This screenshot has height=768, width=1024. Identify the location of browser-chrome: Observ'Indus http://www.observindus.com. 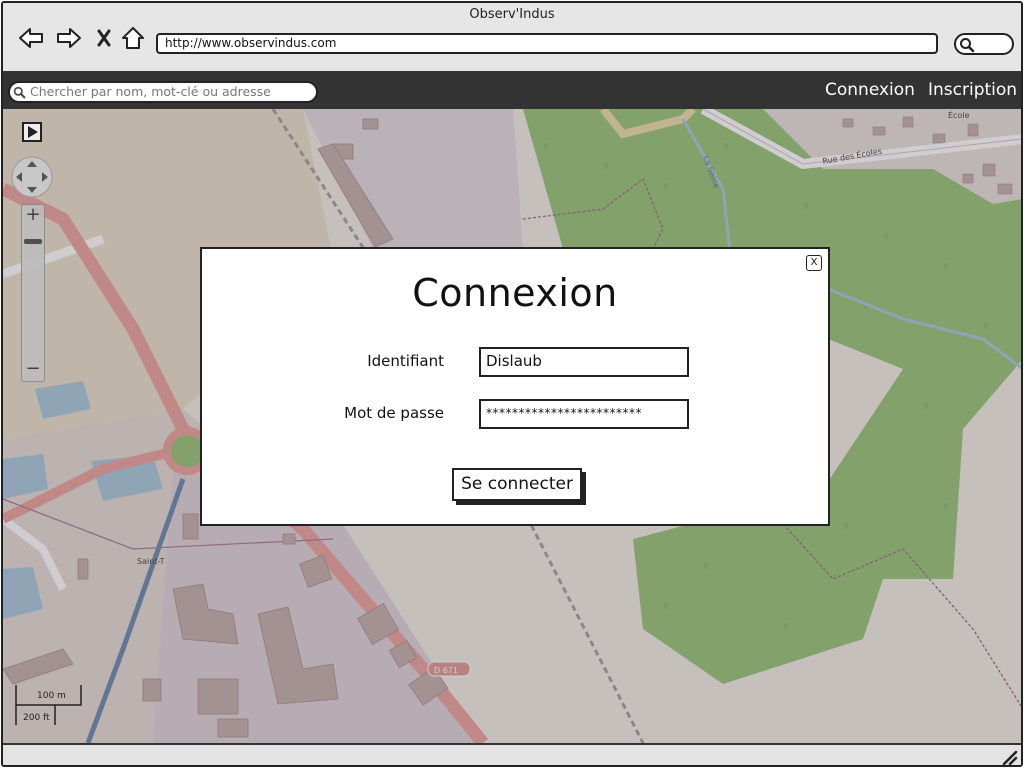
(512, 38).